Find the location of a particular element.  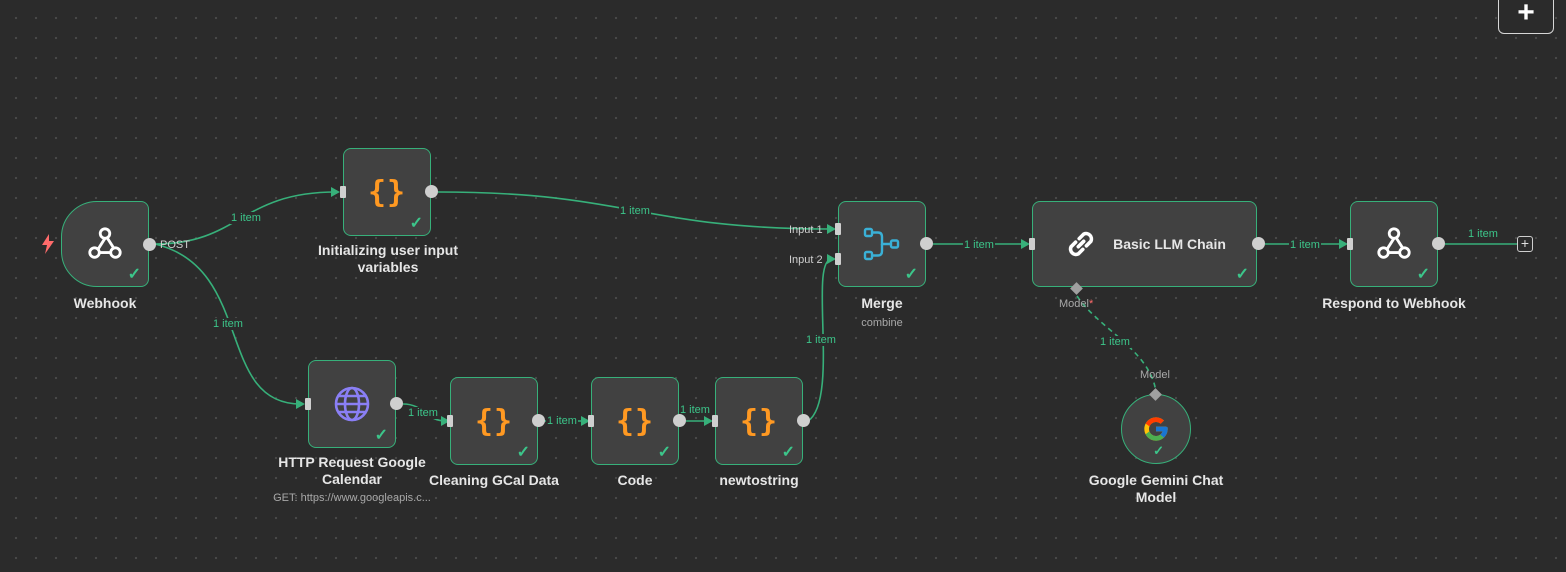

node-code: {} ✓ is located at coordinates (635, 421).